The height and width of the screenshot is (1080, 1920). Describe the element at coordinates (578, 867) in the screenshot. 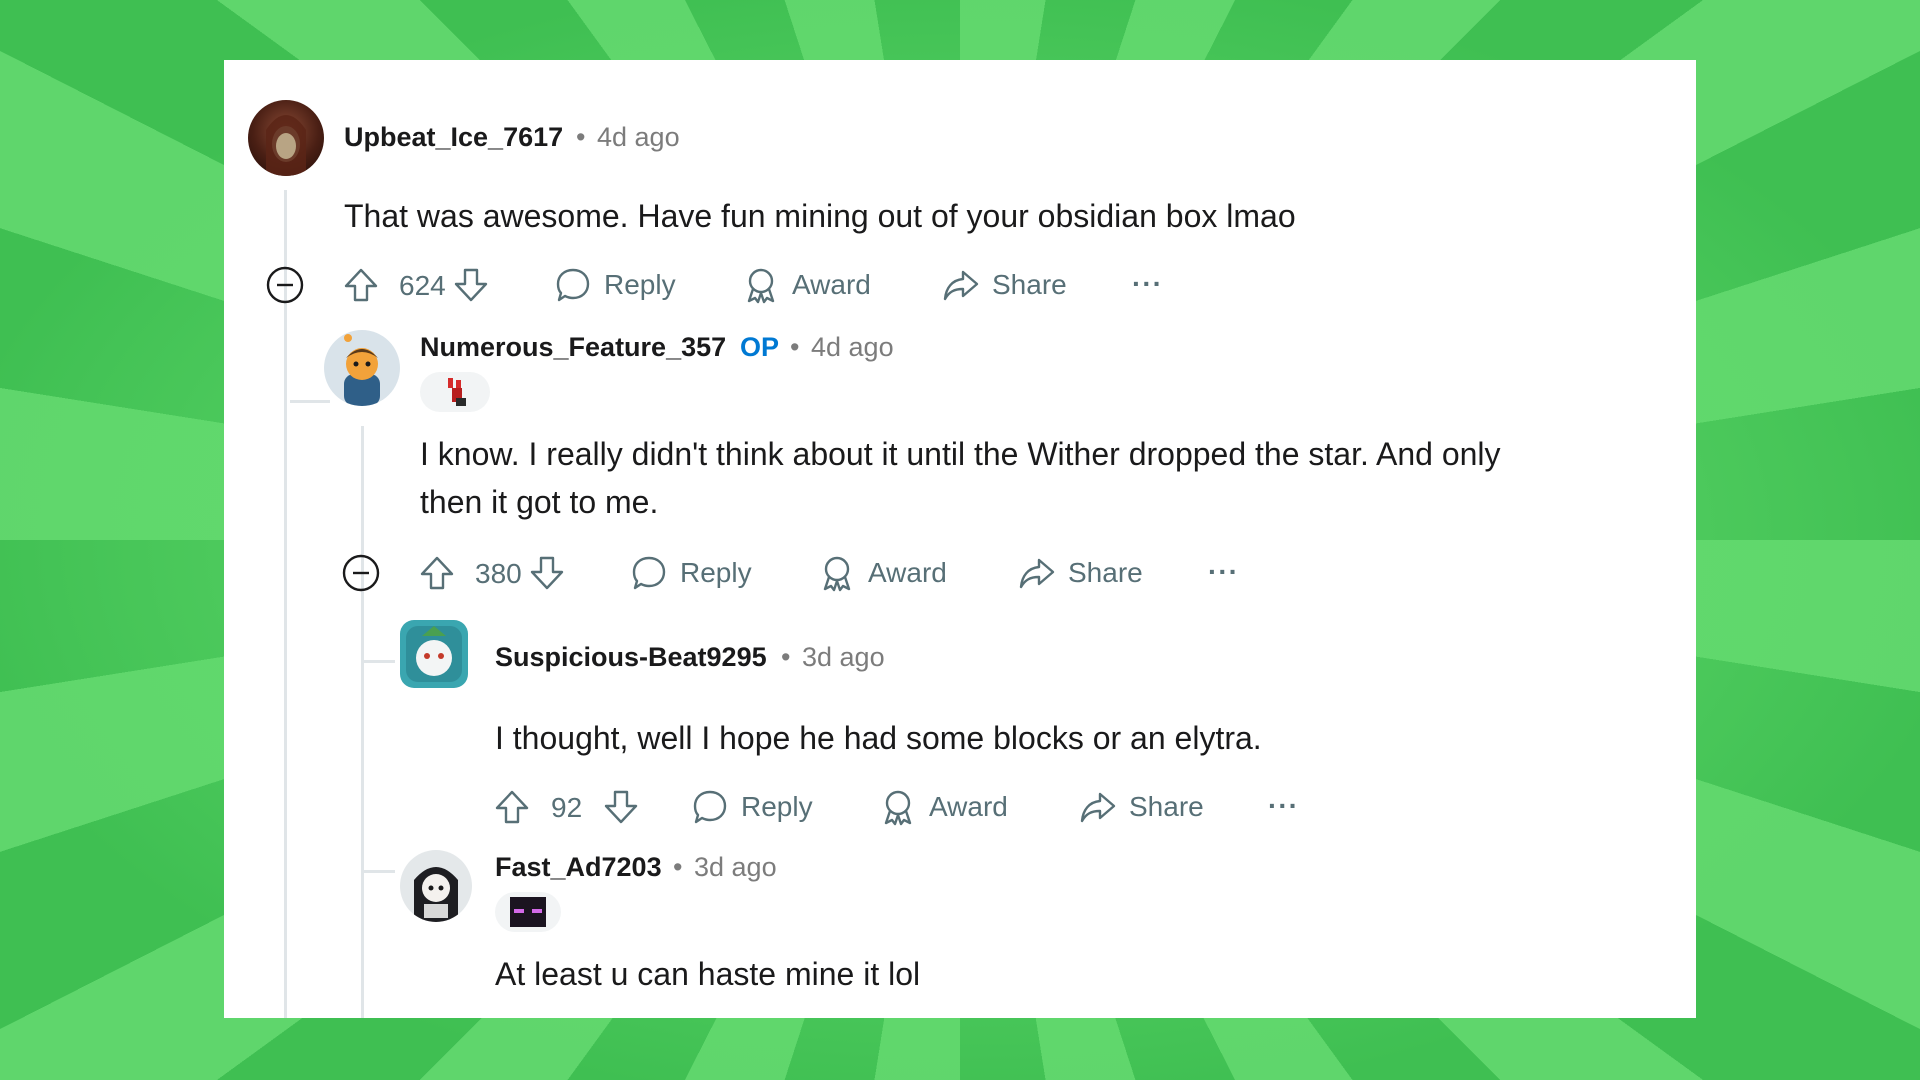

I see `comment-author: Fast_Ad7203` at that location.